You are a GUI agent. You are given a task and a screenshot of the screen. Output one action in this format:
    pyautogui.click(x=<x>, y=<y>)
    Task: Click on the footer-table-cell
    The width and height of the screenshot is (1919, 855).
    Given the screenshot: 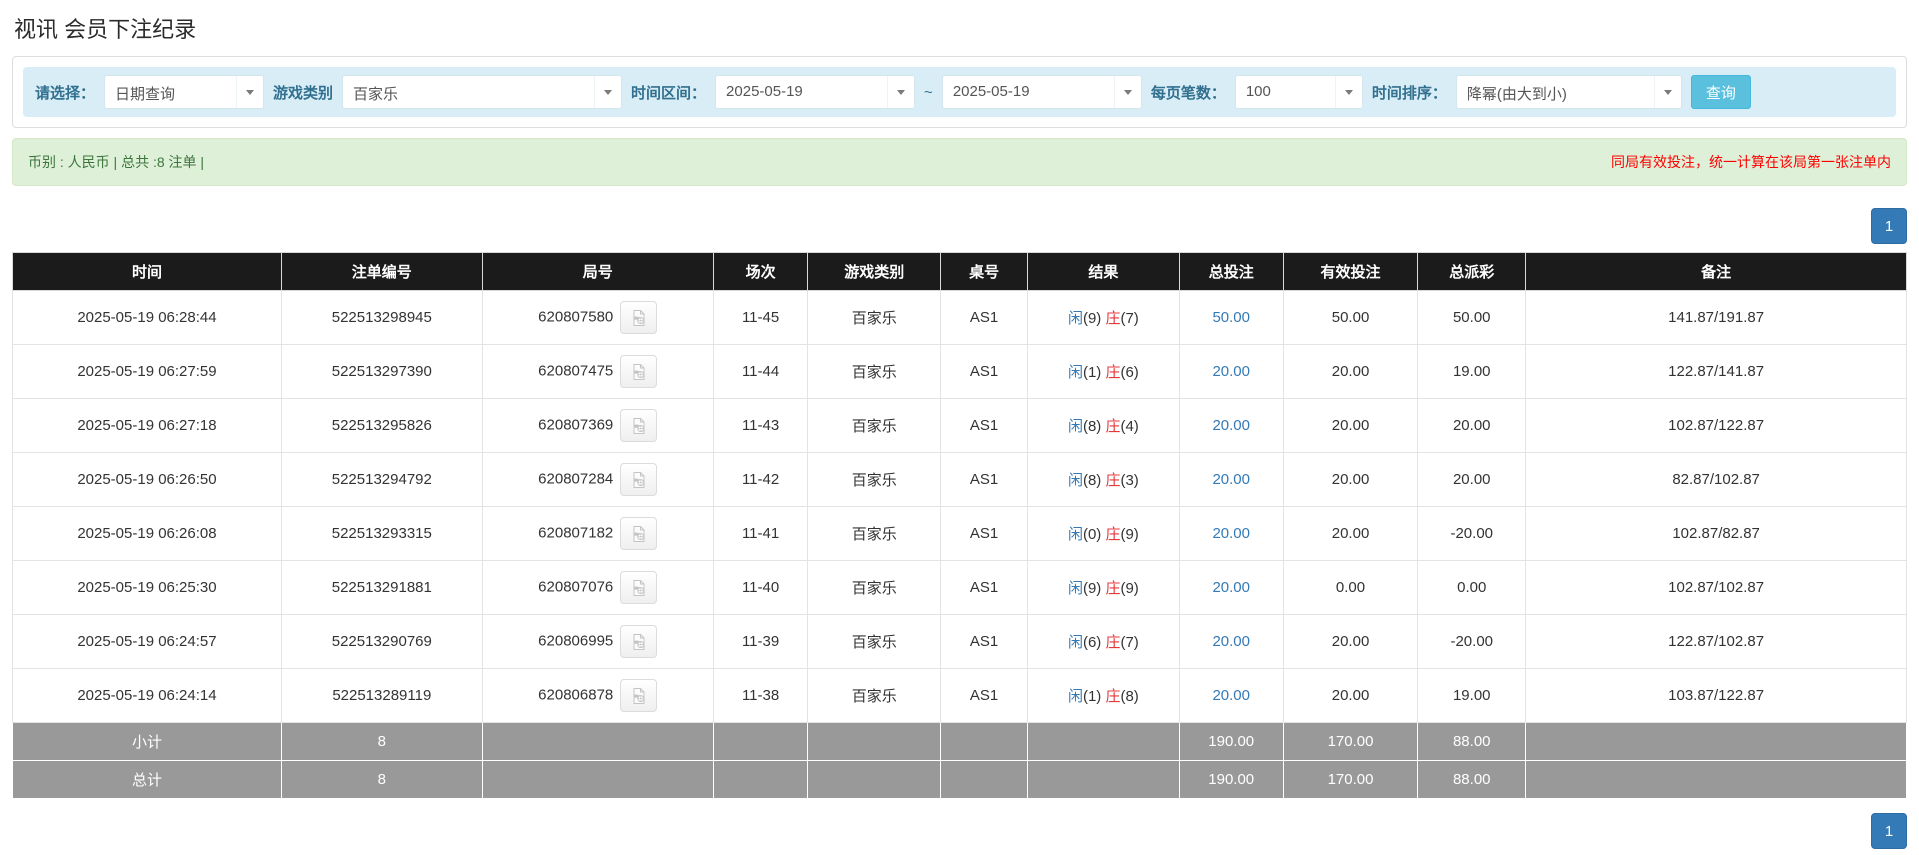 What is the action you would take?
    pyautogui.click(x=984, y=741)
    